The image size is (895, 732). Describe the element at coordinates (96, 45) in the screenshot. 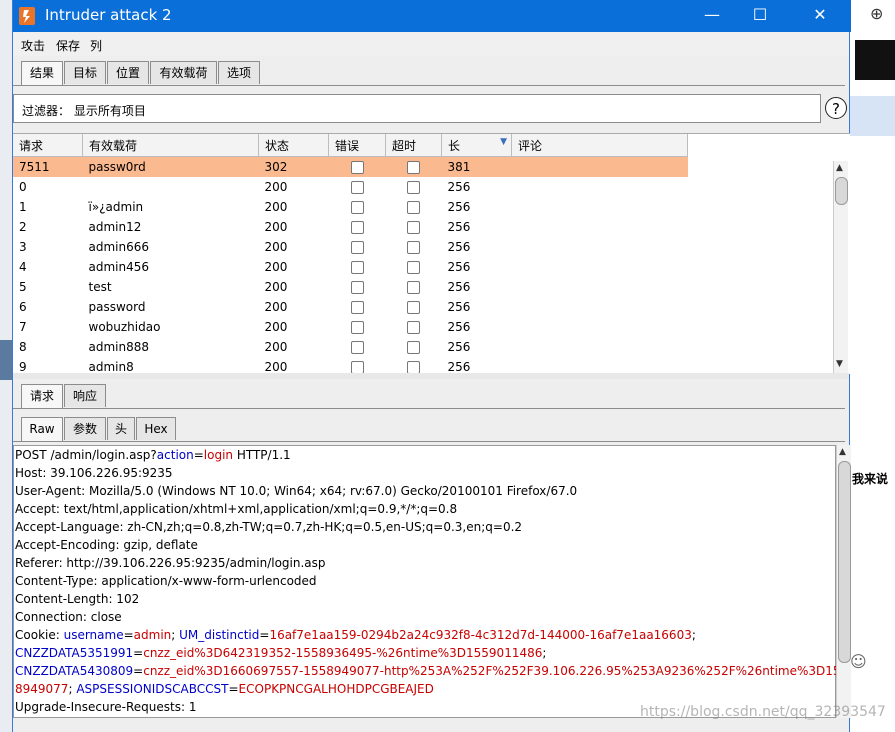

I see `menu-columns: 列` at that location.